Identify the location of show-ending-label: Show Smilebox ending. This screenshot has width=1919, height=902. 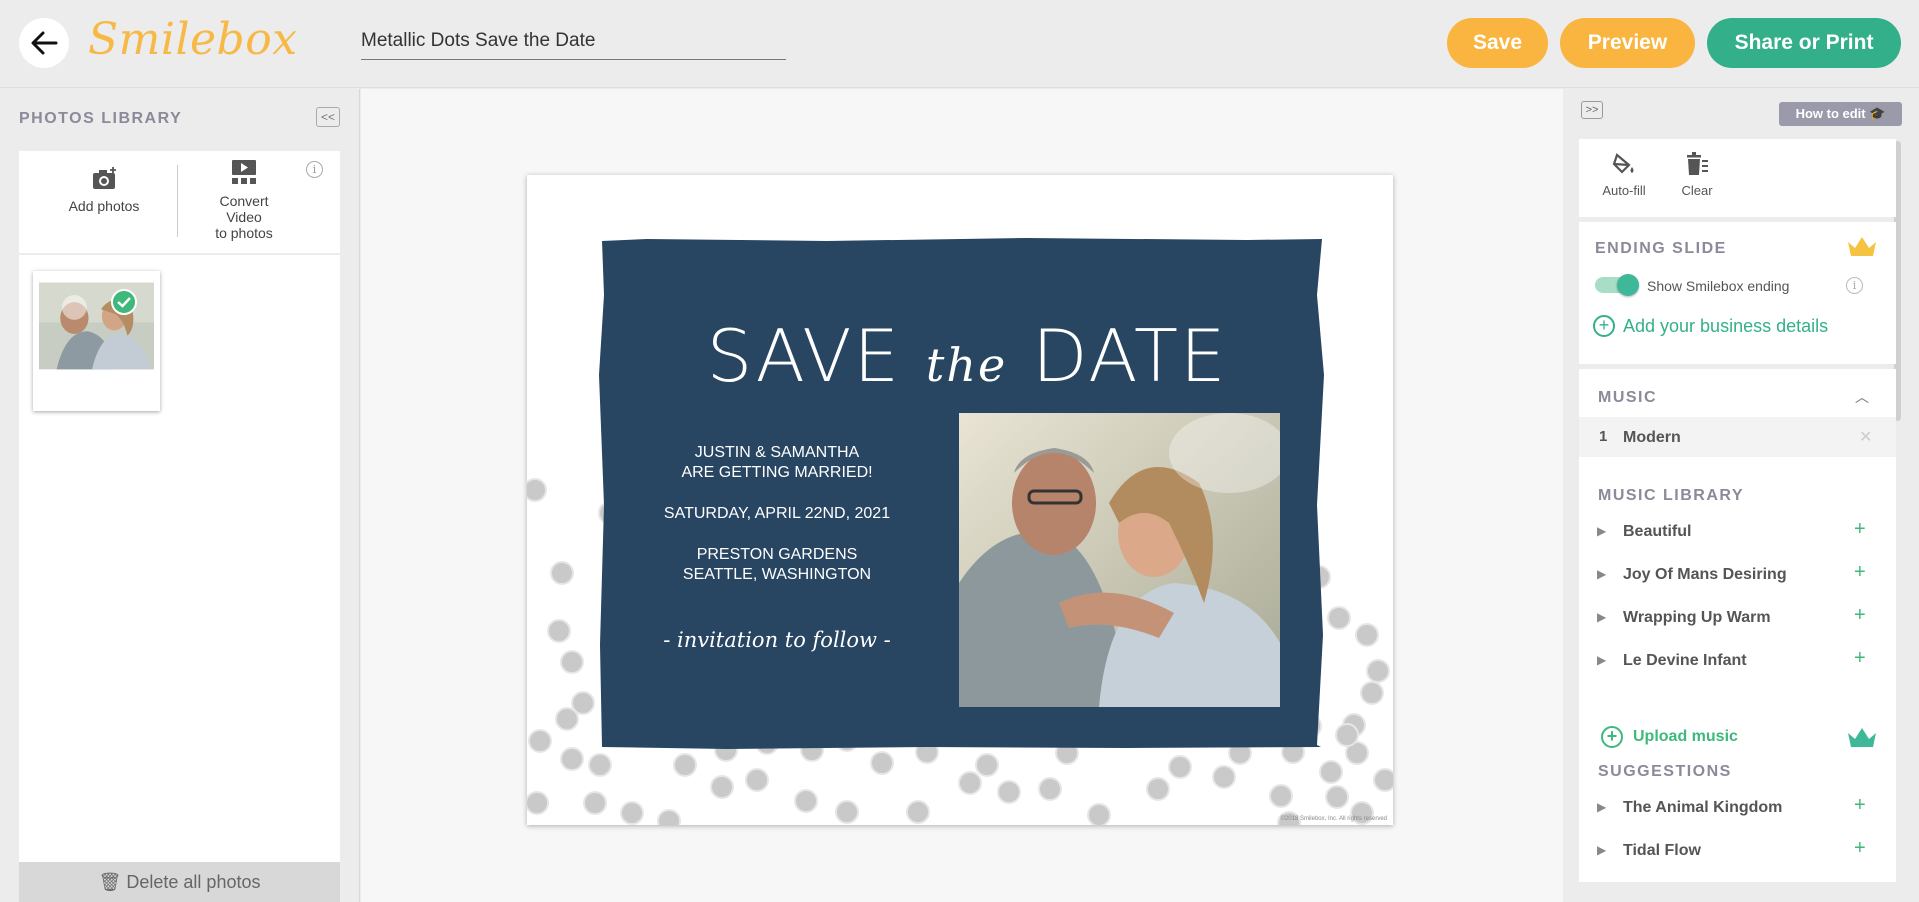
(1718, 286).